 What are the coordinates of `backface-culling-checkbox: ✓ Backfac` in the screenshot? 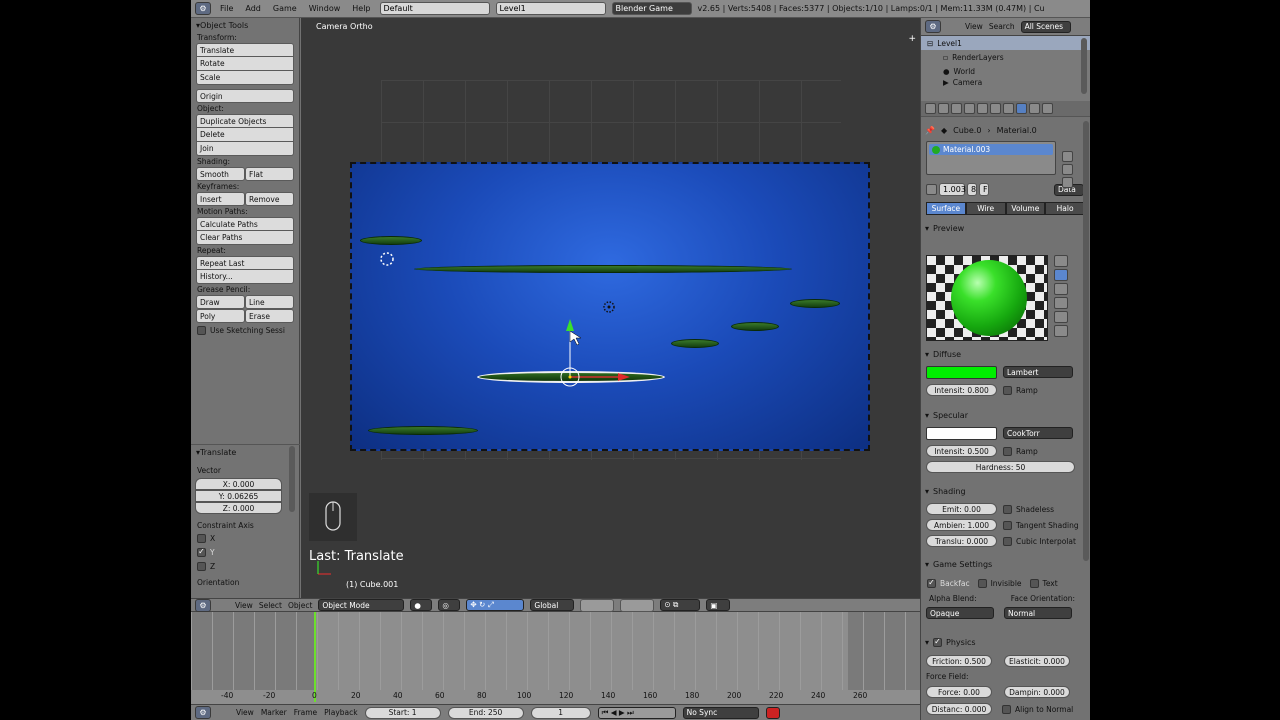 It's located at (945, 583).